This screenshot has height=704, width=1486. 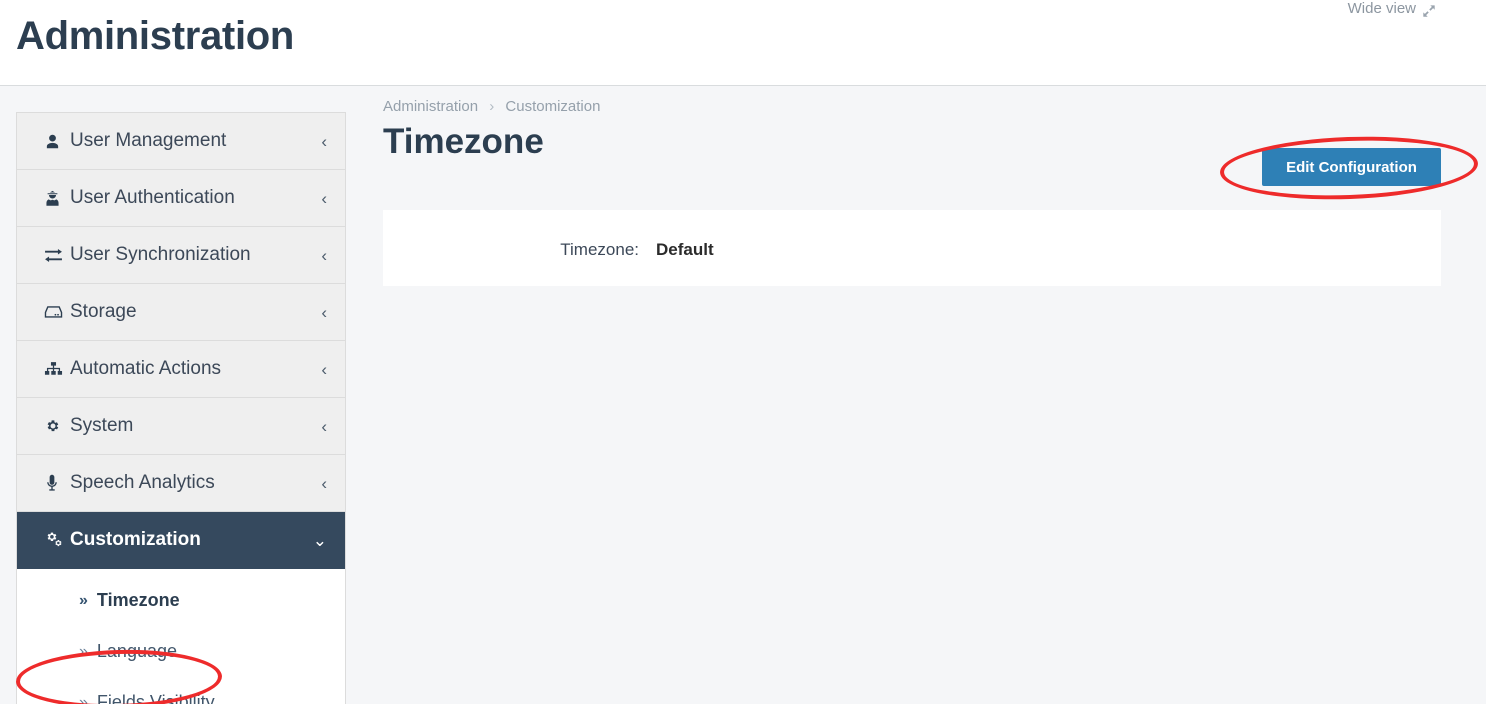 What do you see at coordinates (57, 483) in the screenshot?
I see `microphone-icon` at bounding box center [57, 483].